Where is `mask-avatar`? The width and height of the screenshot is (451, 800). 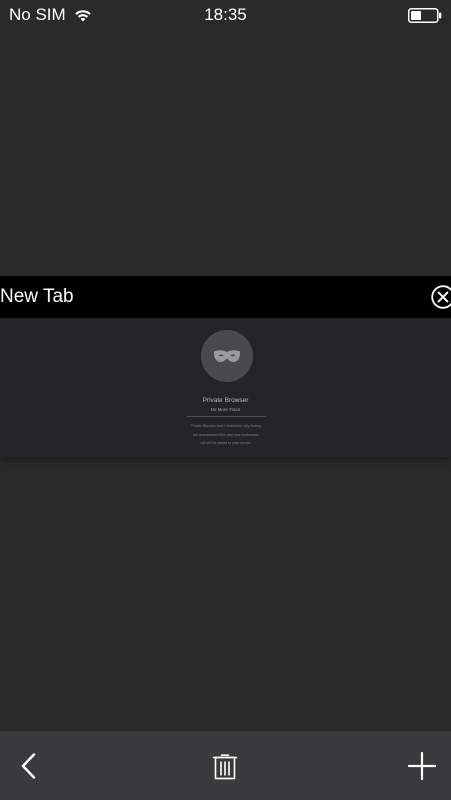
mask-avatar is located at coordinates (227, 356).